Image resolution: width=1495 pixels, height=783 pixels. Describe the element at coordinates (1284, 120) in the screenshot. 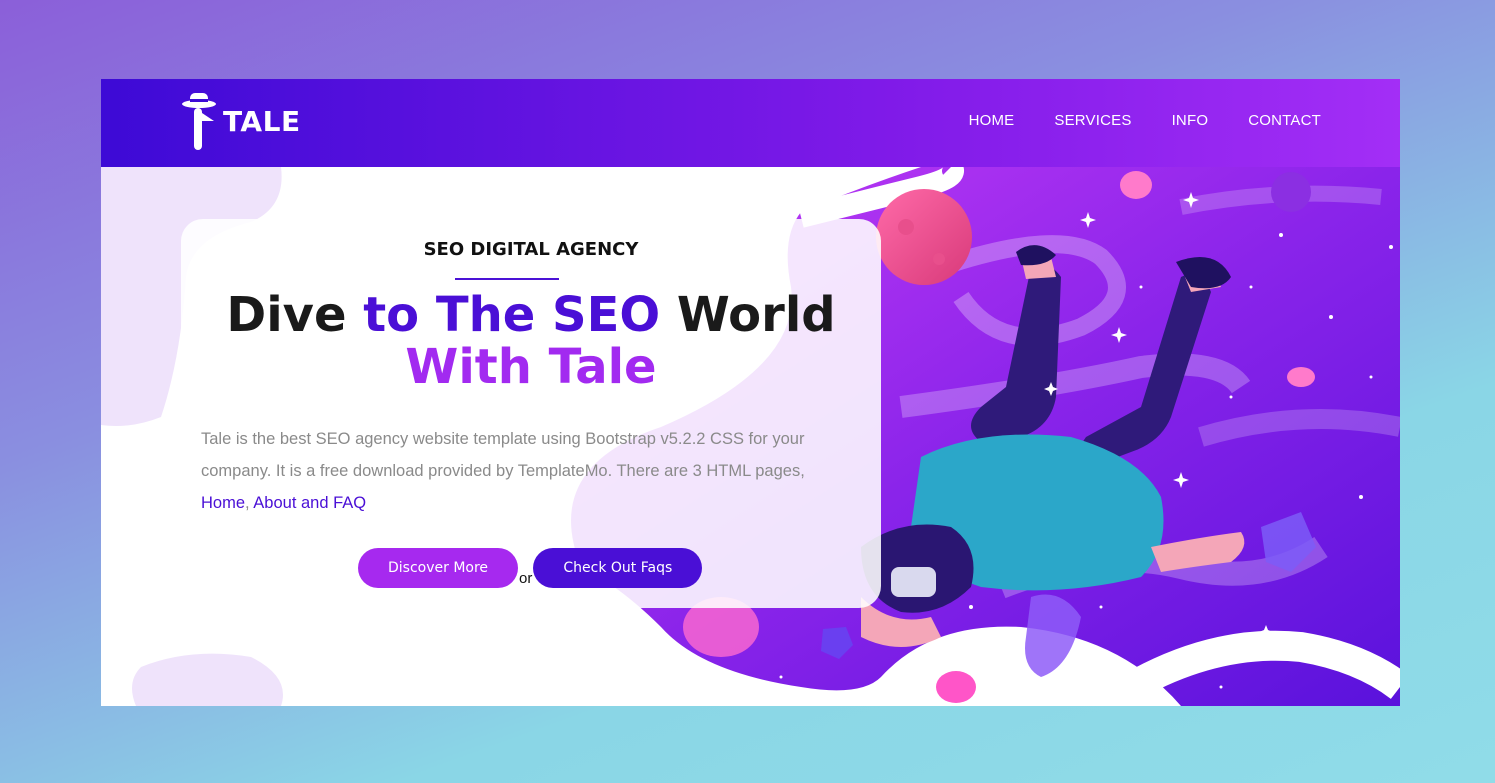

I see `nav-contact: CONTACT` at that location.